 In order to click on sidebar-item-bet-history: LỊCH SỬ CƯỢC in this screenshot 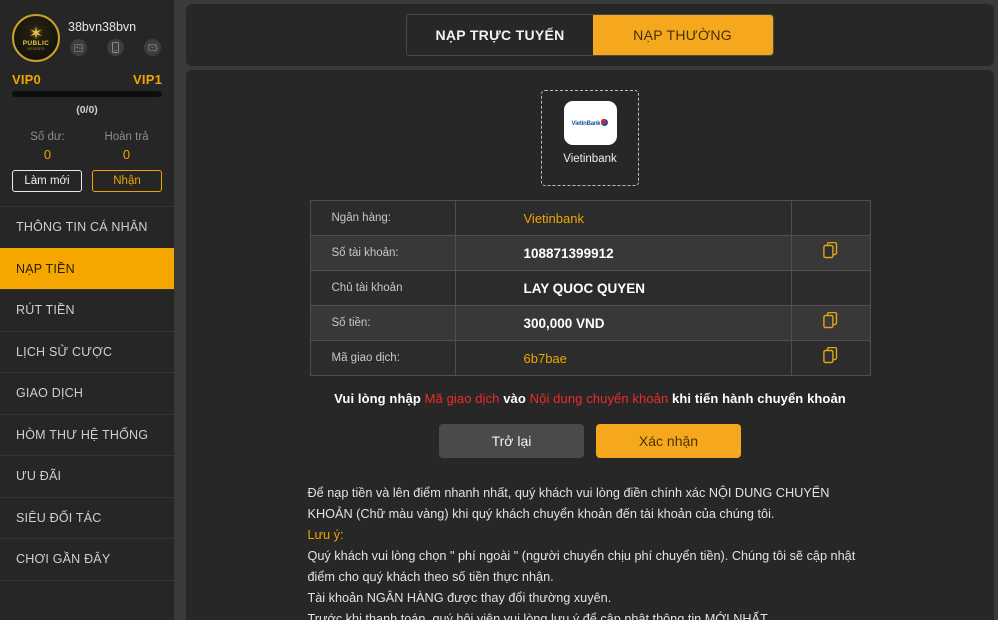, I will do `click(87, 351)`.